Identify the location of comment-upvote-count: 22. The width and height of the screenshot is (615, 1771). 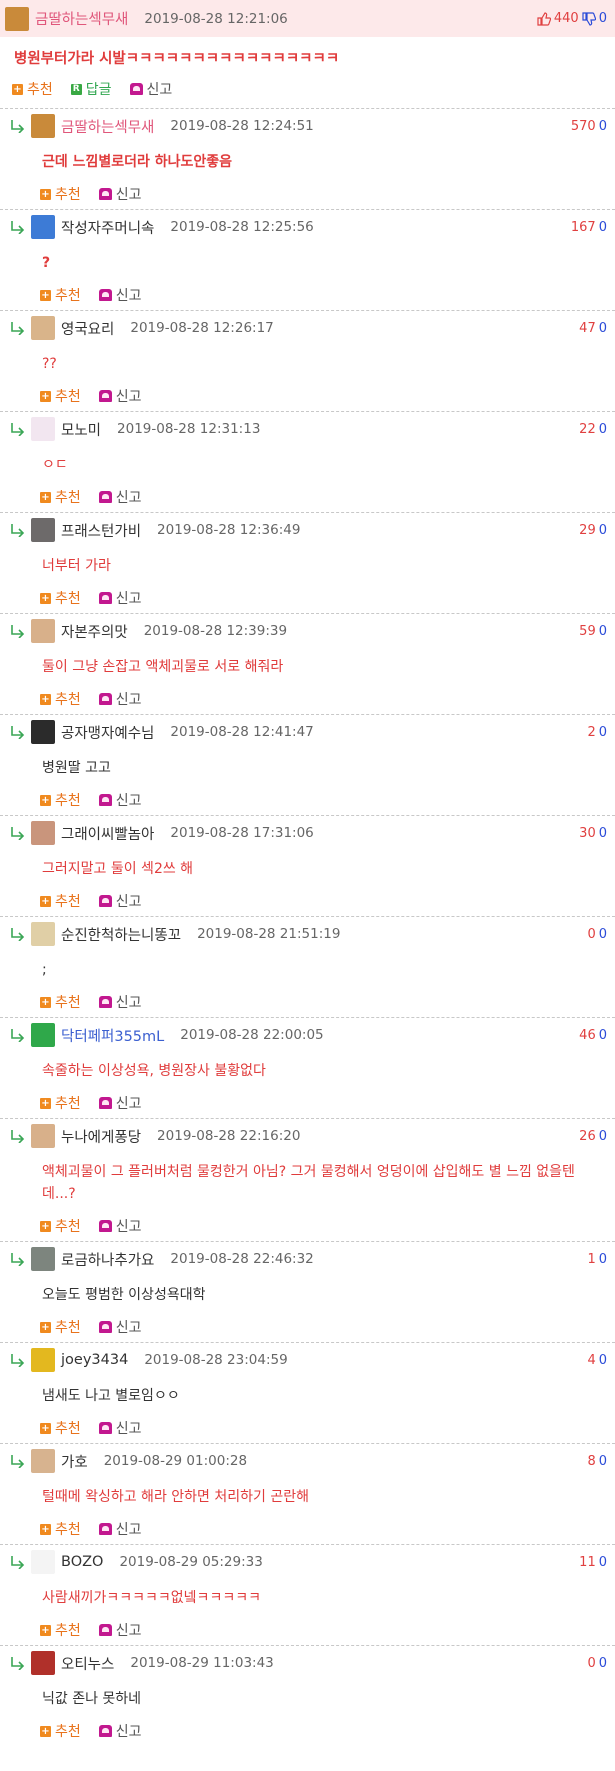
(587, 429).